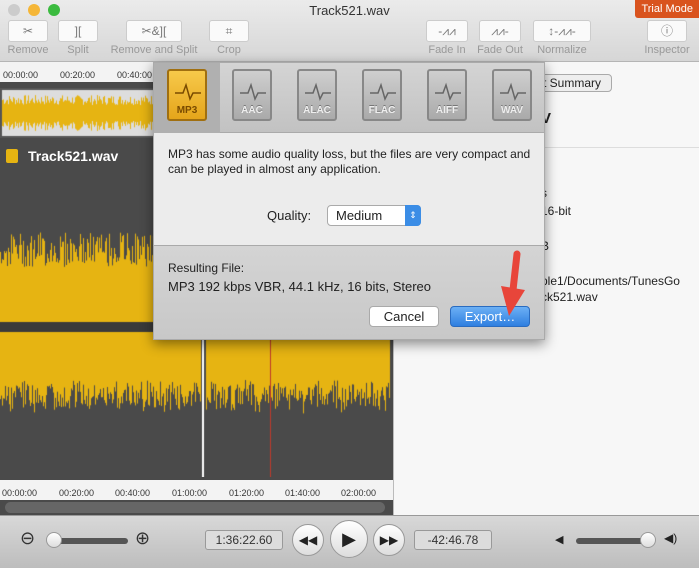 Image resolution: width=699 pixels, height=568 pixels. I want to click on zoom-in-icon: ⊕, so click(142, 538).